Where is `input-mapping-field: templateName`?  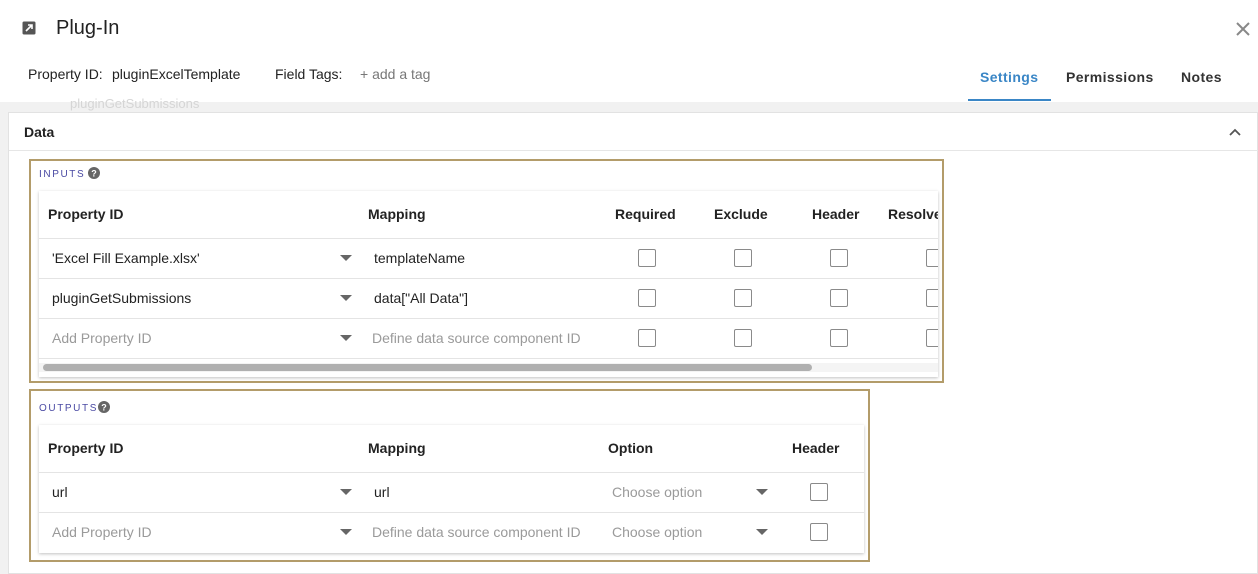
input-mapping-field: templateName is located at coordinates (419, 258).